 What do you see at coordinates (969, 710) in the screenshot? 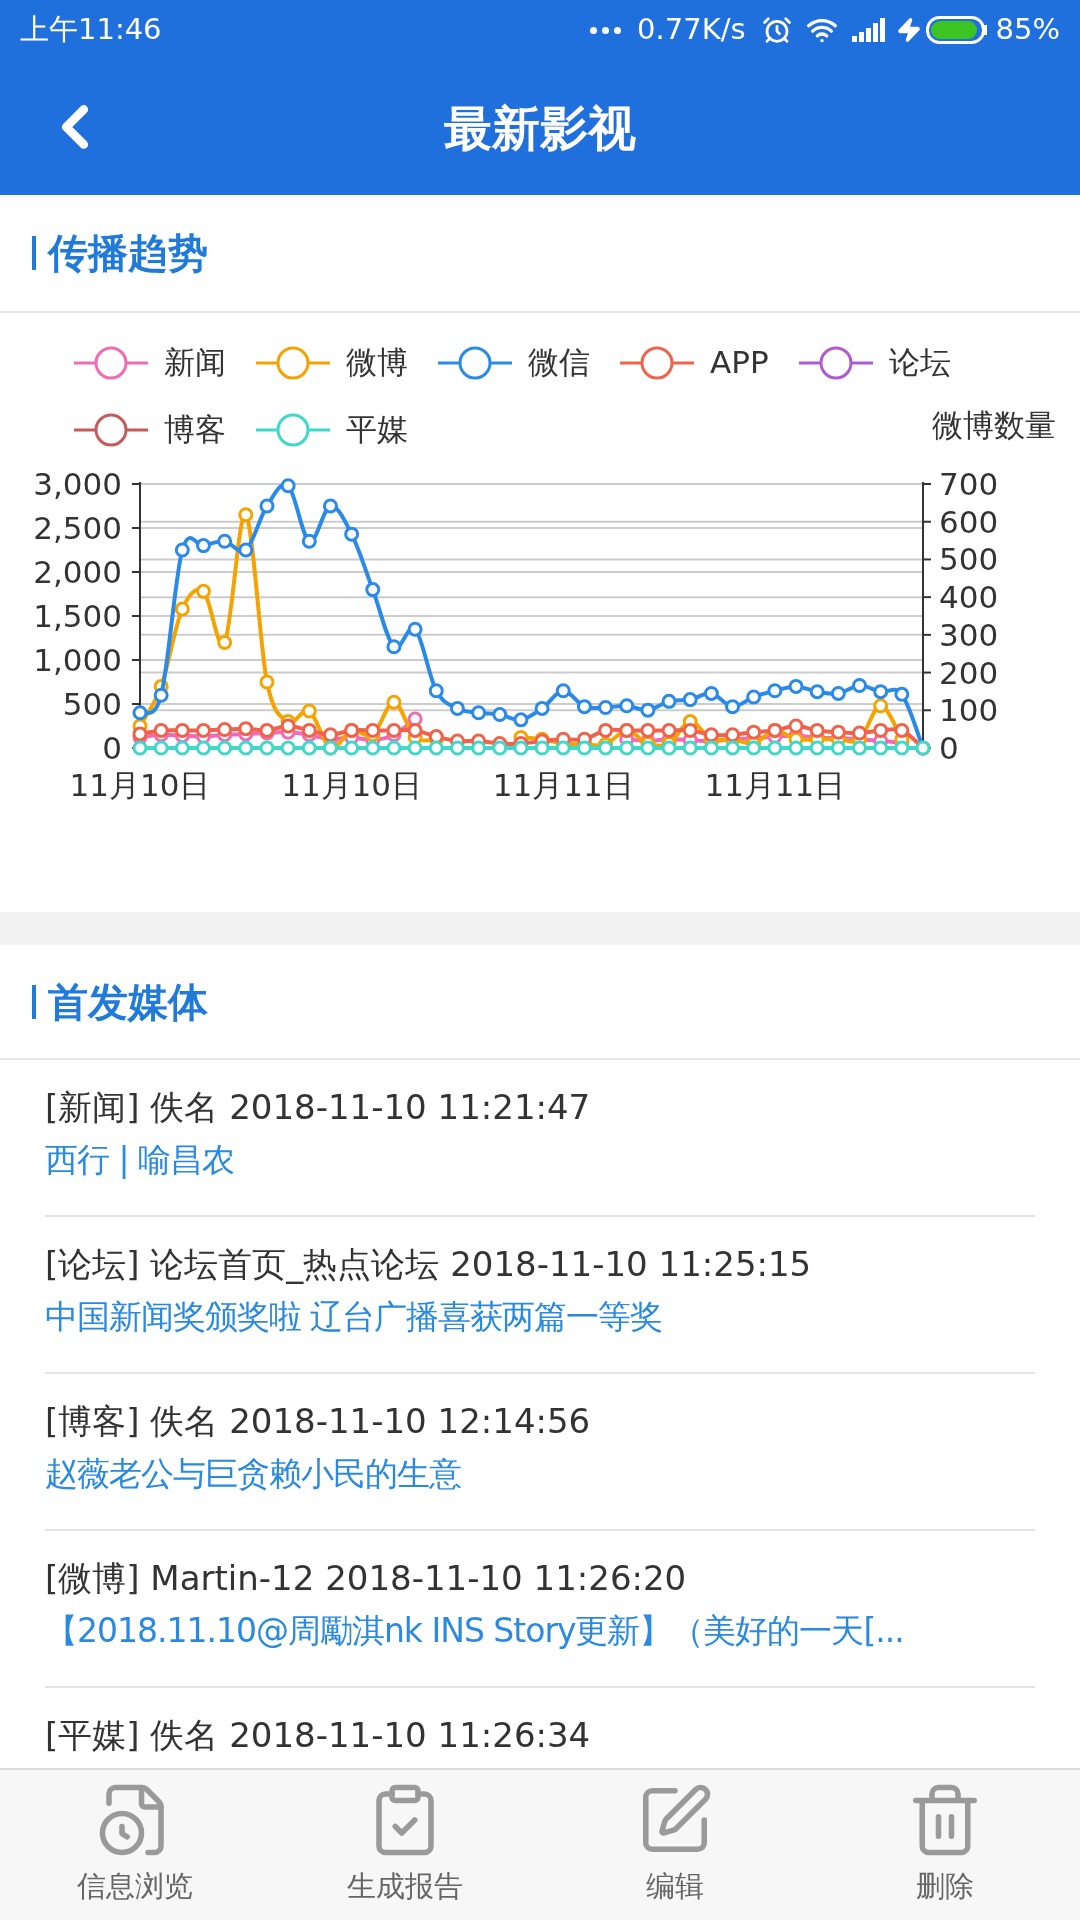
I see `axis-tick-label: 100` at bounding box center [969, 710].